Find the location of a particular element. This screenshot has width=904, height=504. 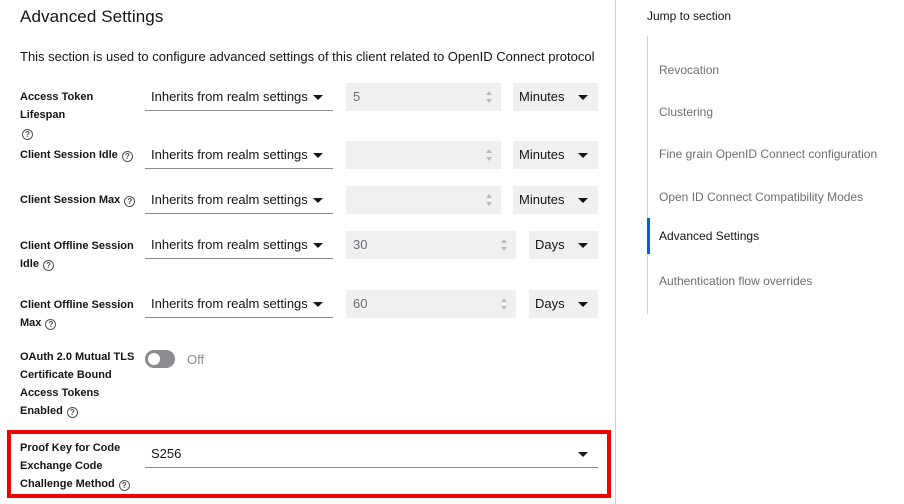

client-offline-session-idle-label: Client Offline Session Idle? is located at coordinates (82, 255).